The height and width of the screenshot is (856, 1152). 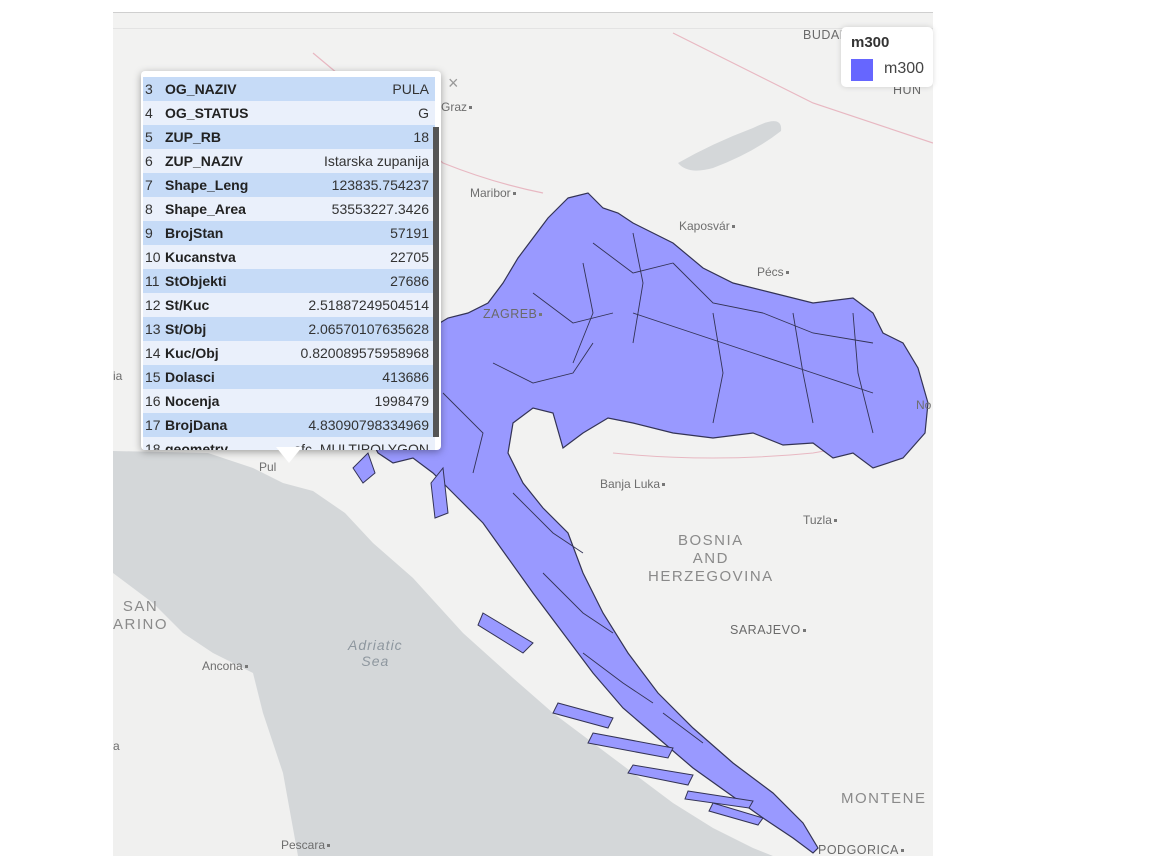 What do you see at coordinates (513, 314) in the screenshot?
I see `place-zagreb: ZAGREB` at bounding box center [513, 314].